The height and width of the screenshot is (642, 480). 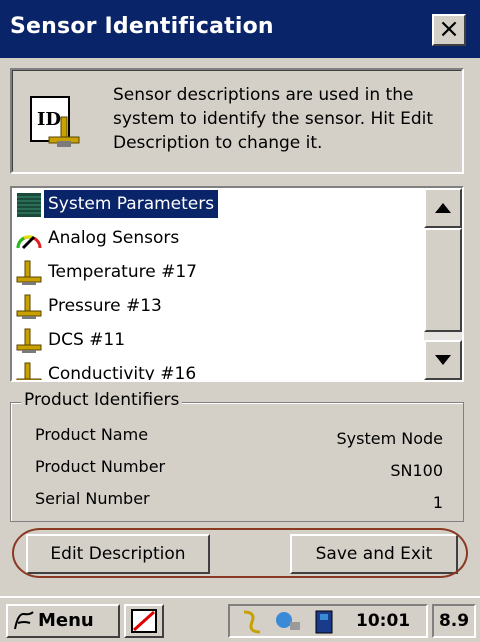 I want to click on connection-icon, so click(x=253, y=622).